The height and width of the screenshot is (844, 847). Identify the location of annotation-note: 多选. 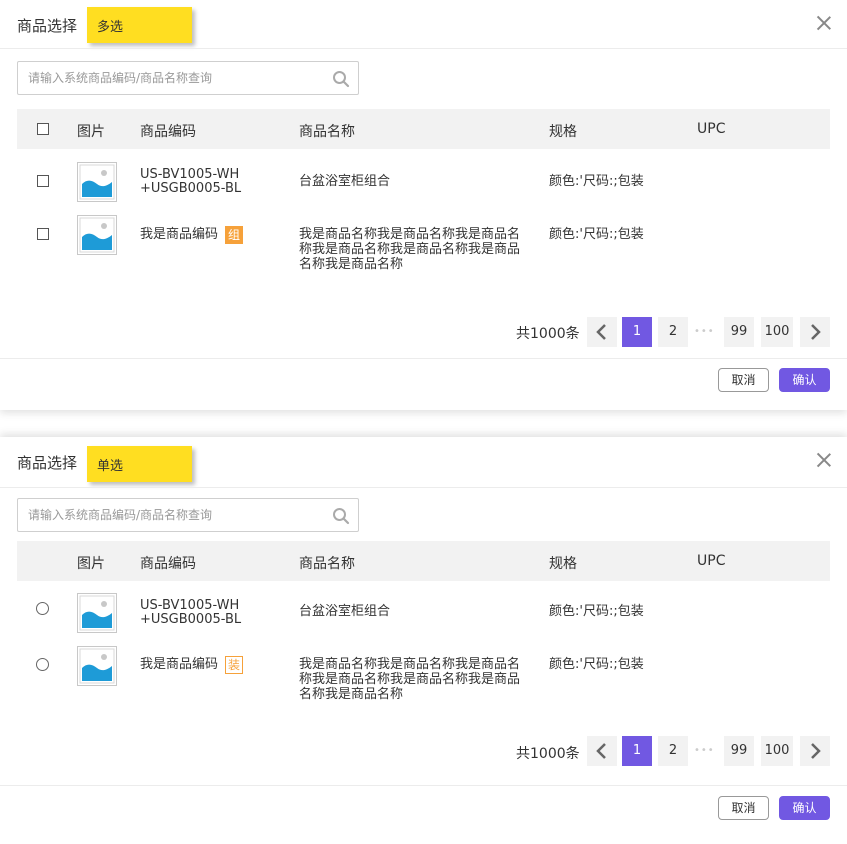
(139, 25).